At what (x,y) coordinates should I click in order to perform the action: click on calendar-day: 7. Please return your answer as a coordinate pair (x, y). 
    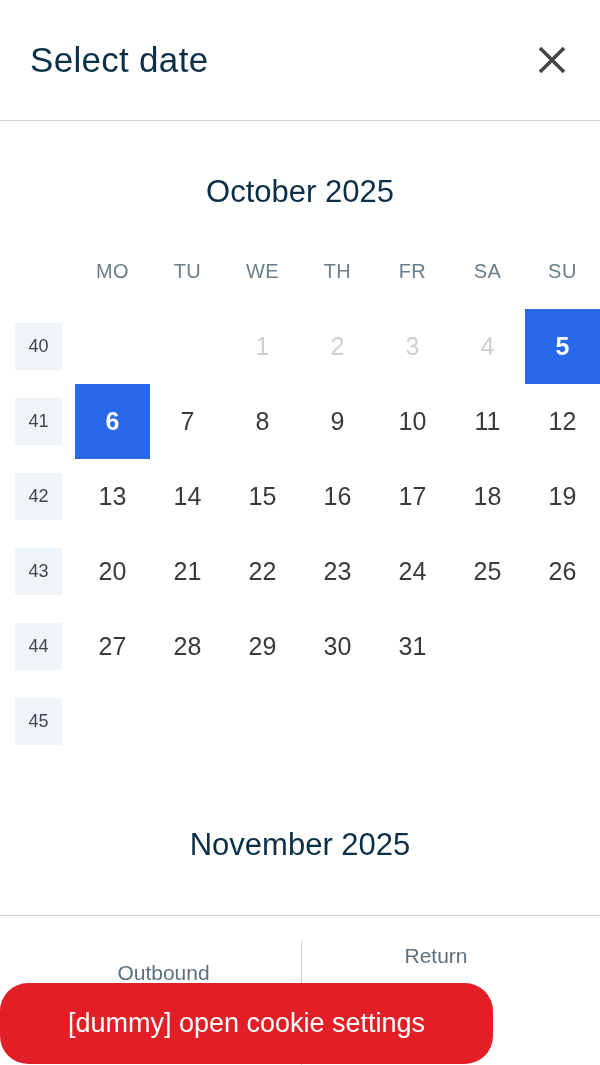
    Looking at the image, I should click on (187, 421).